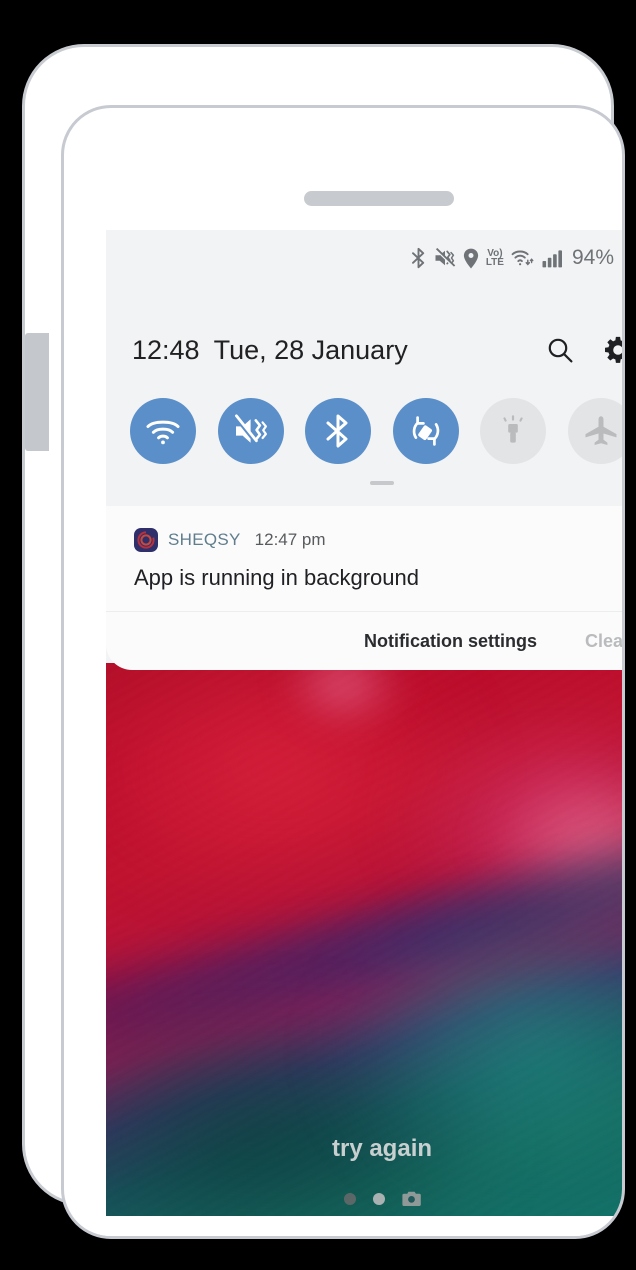 Image resolution: width=636 pixels, height=1270 pixels. Describe the element at coordinates (553, 258) in the screenshot. I see `signal-bars-icon` at that location.